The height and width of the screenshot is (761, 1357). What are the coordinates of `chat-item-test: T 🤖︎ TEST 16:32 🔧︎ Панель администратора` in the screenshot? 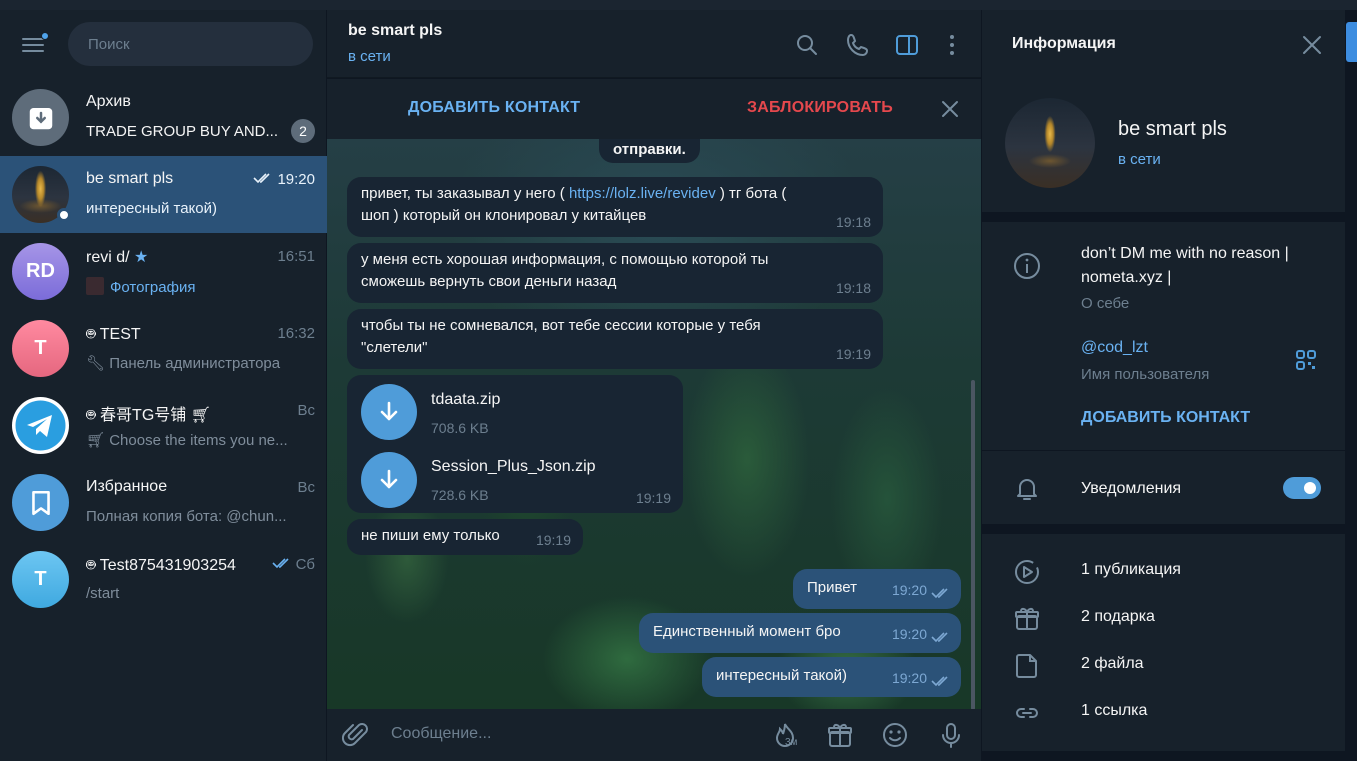 It's located at (163, 348).